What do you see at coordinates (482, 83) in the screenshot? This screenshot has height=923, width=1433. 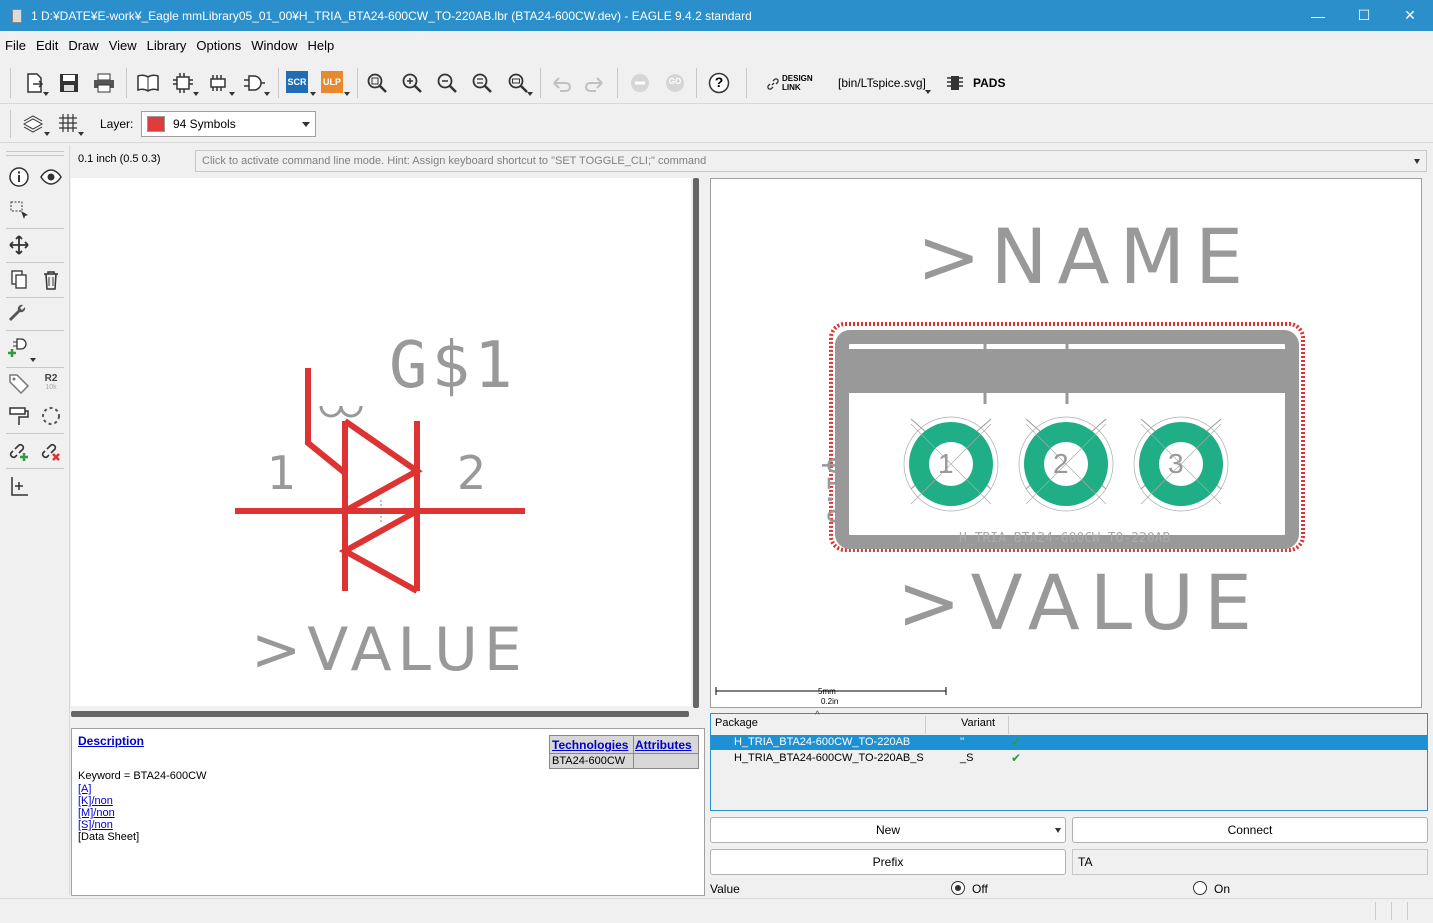 I see `zoom-select-icon` at bounding box center [482, 83].